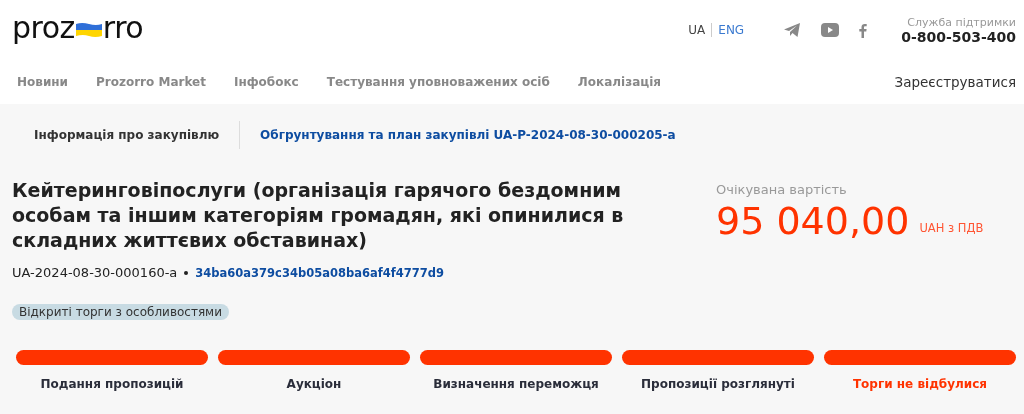 The width and height of the screenshot is (1024, 414). What do you see at coordinates (95, 272) in the screenshot?
I see `tender-id: UA-2024-08-30-000160-a` at bounding box center [95, 272].